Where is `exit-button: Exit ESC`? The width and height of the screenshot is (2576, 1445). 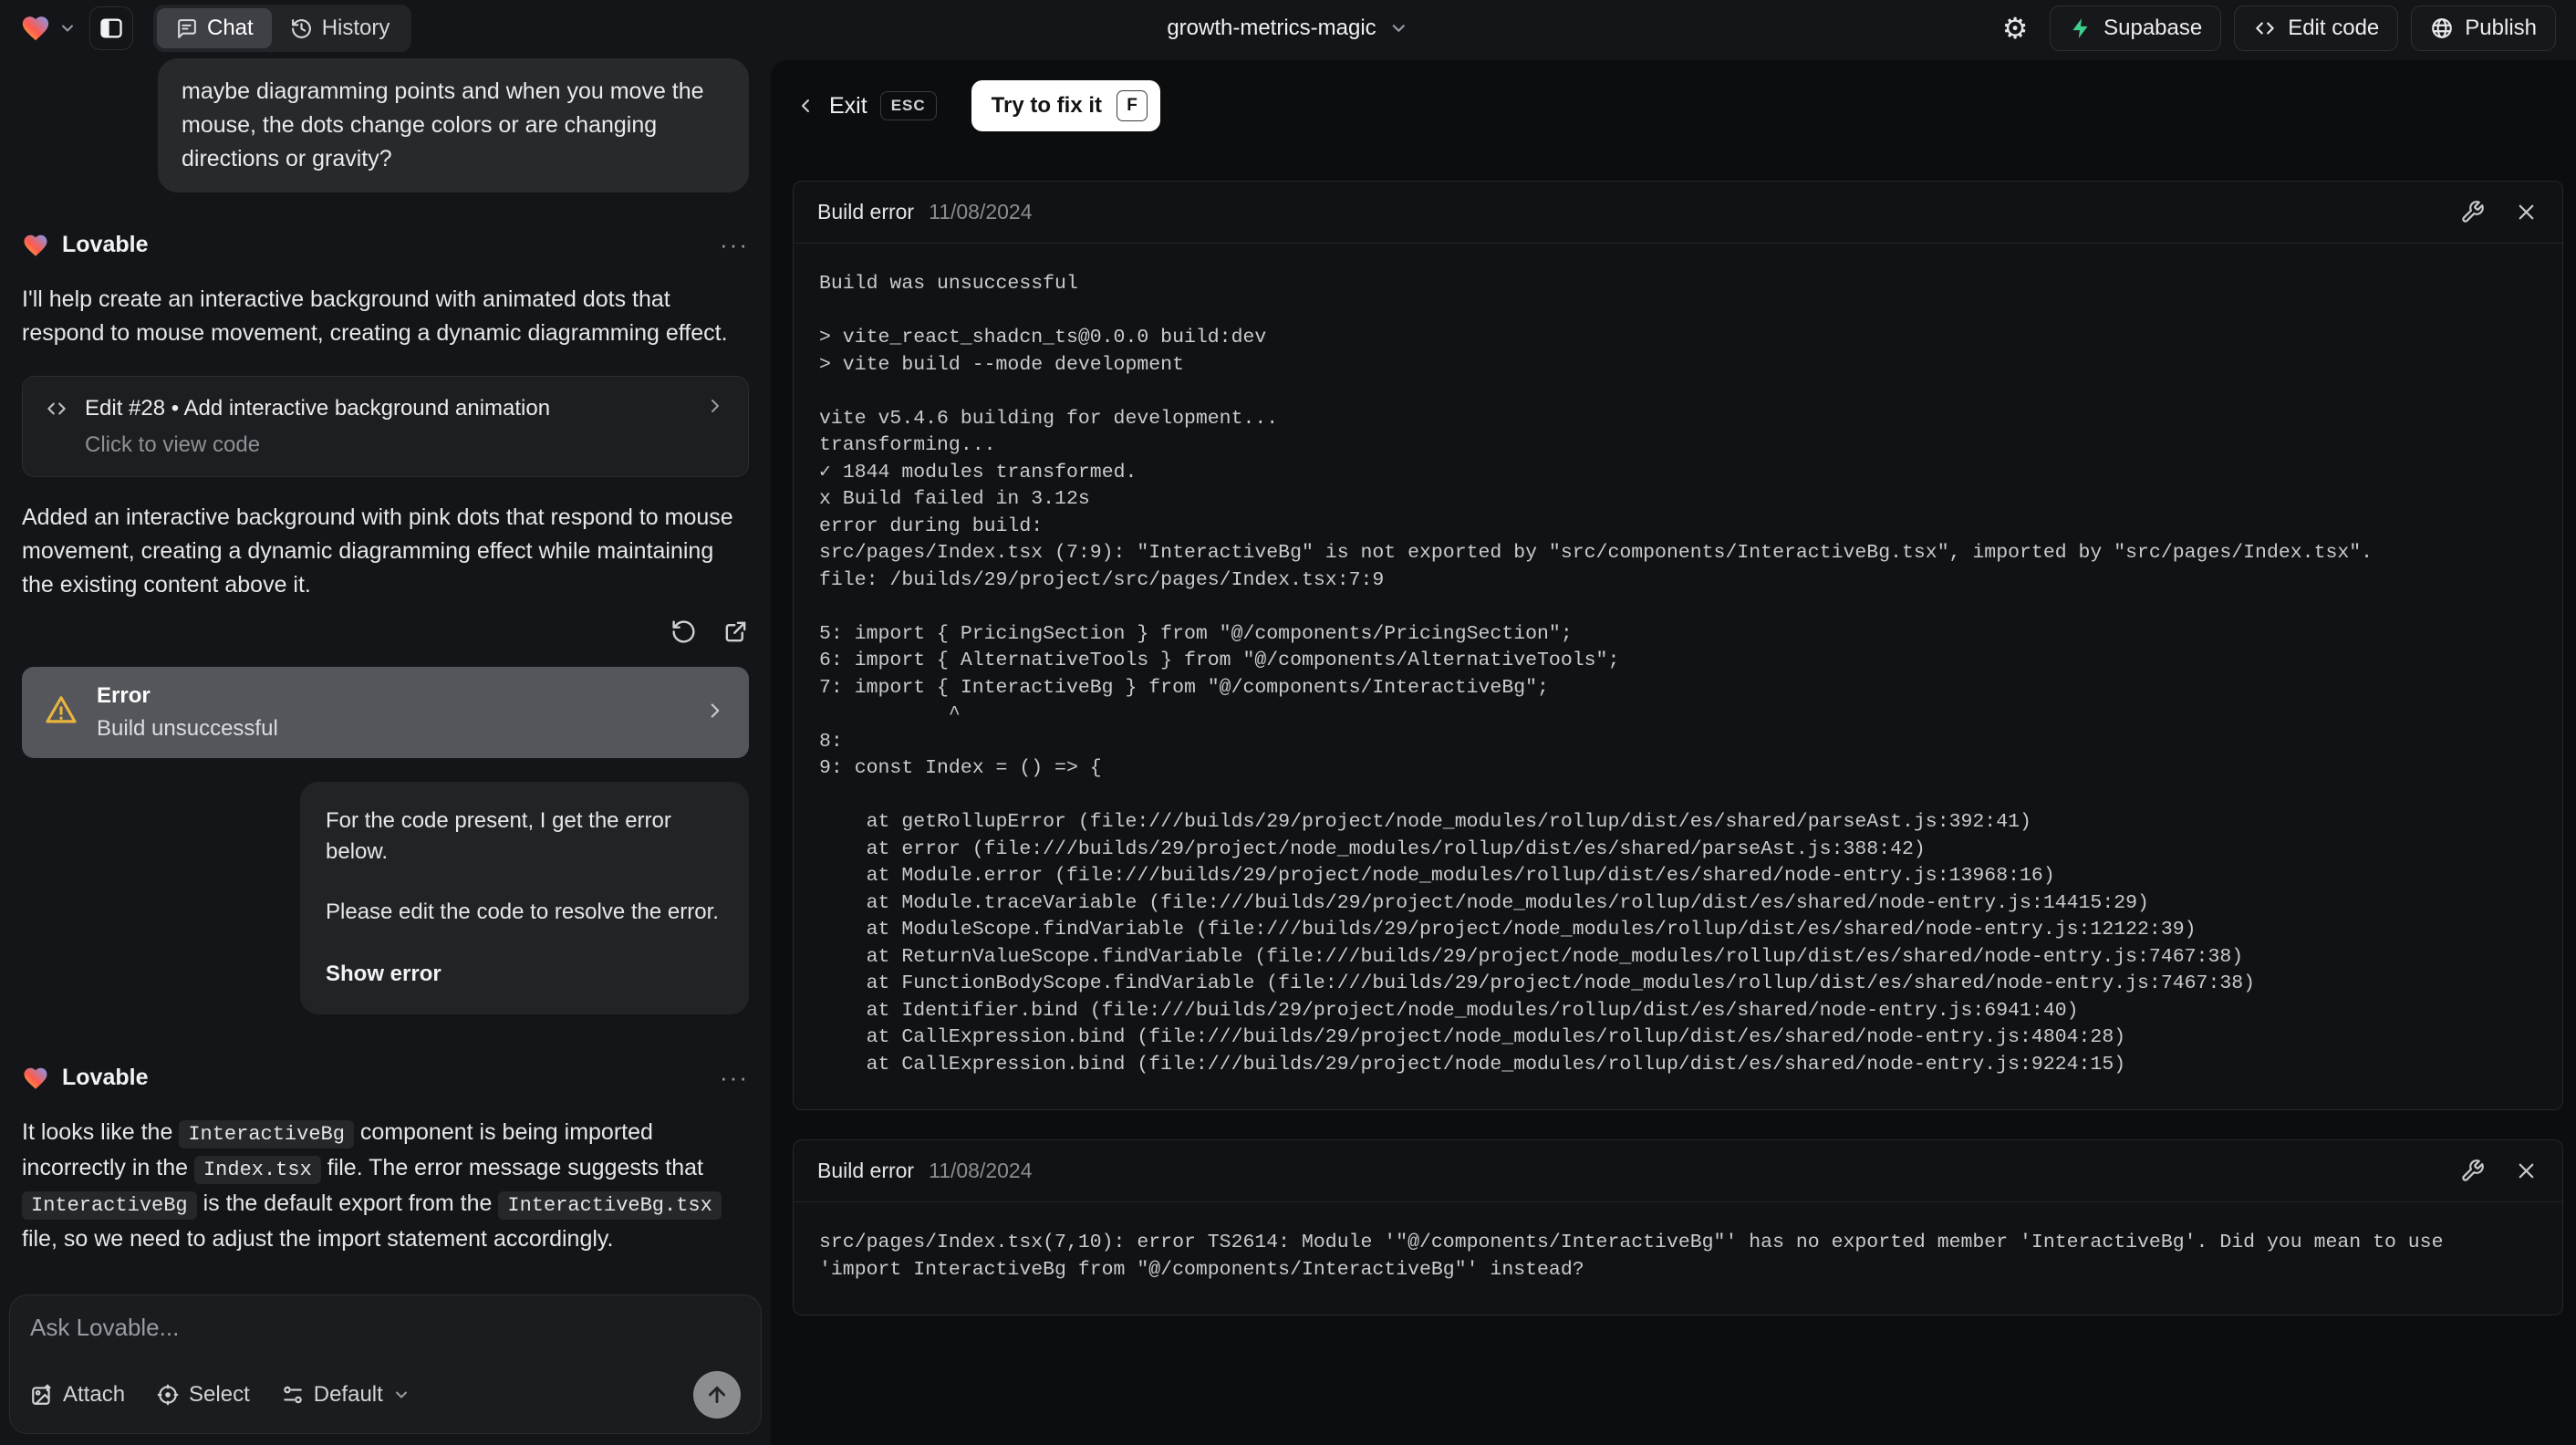
exit-button: Exit ESC is located at coordinates (866, 105).